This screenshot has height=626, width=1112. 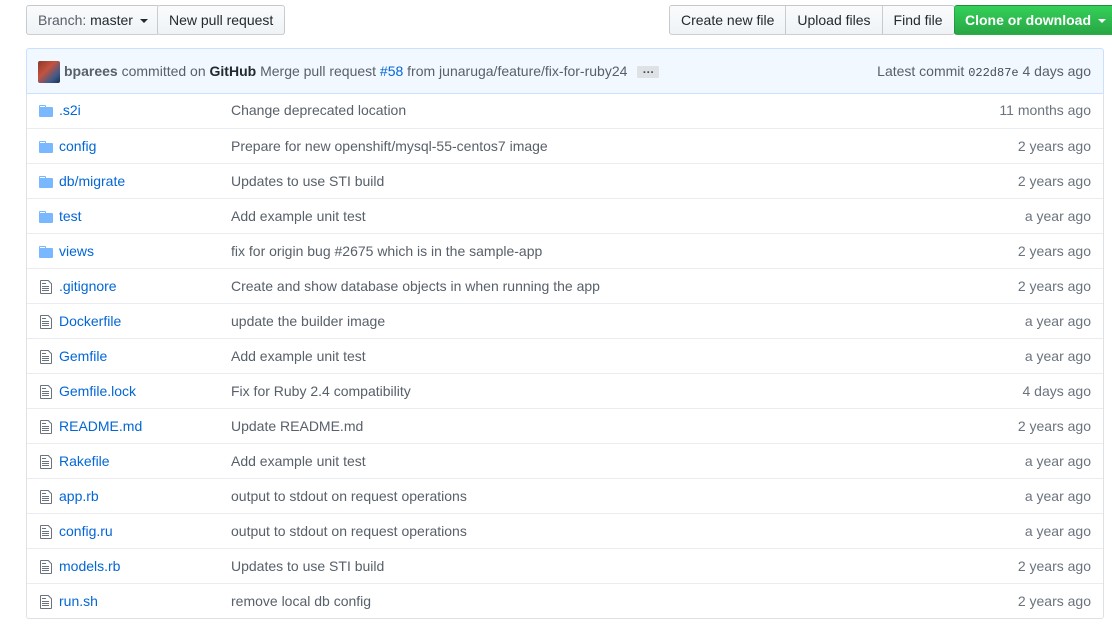 What do you see at coordinates (92, 181) in the screenshot?
I see `file-name-link: db/migrate` at bounding box center [92, 181].